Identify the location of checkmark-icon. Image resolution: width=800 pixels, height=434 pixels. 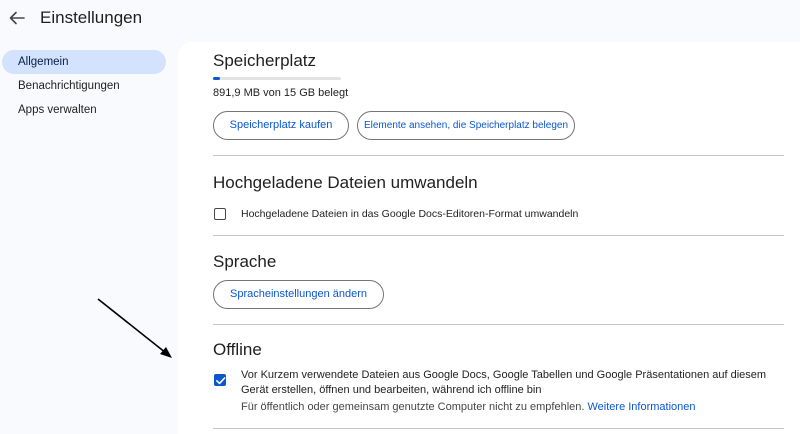
(221, 381).